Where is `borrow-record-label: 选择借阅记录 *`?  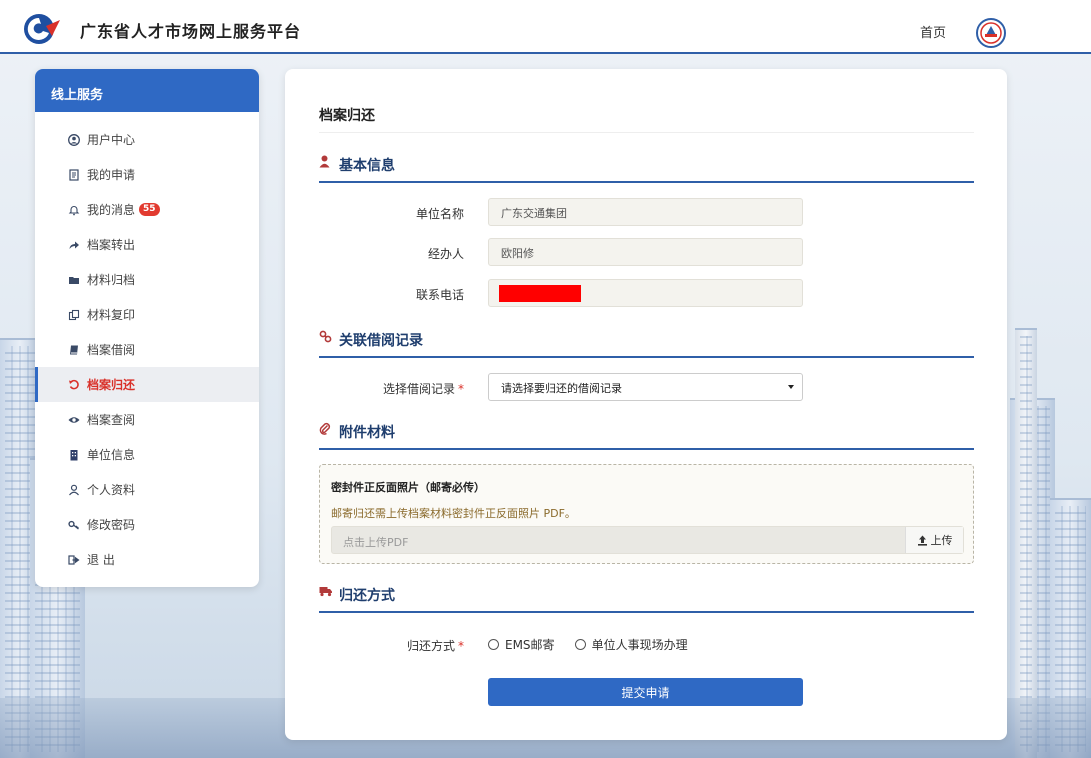 borrow-record-label: 选择借阅记录 * is located at coordinates (423, 389).